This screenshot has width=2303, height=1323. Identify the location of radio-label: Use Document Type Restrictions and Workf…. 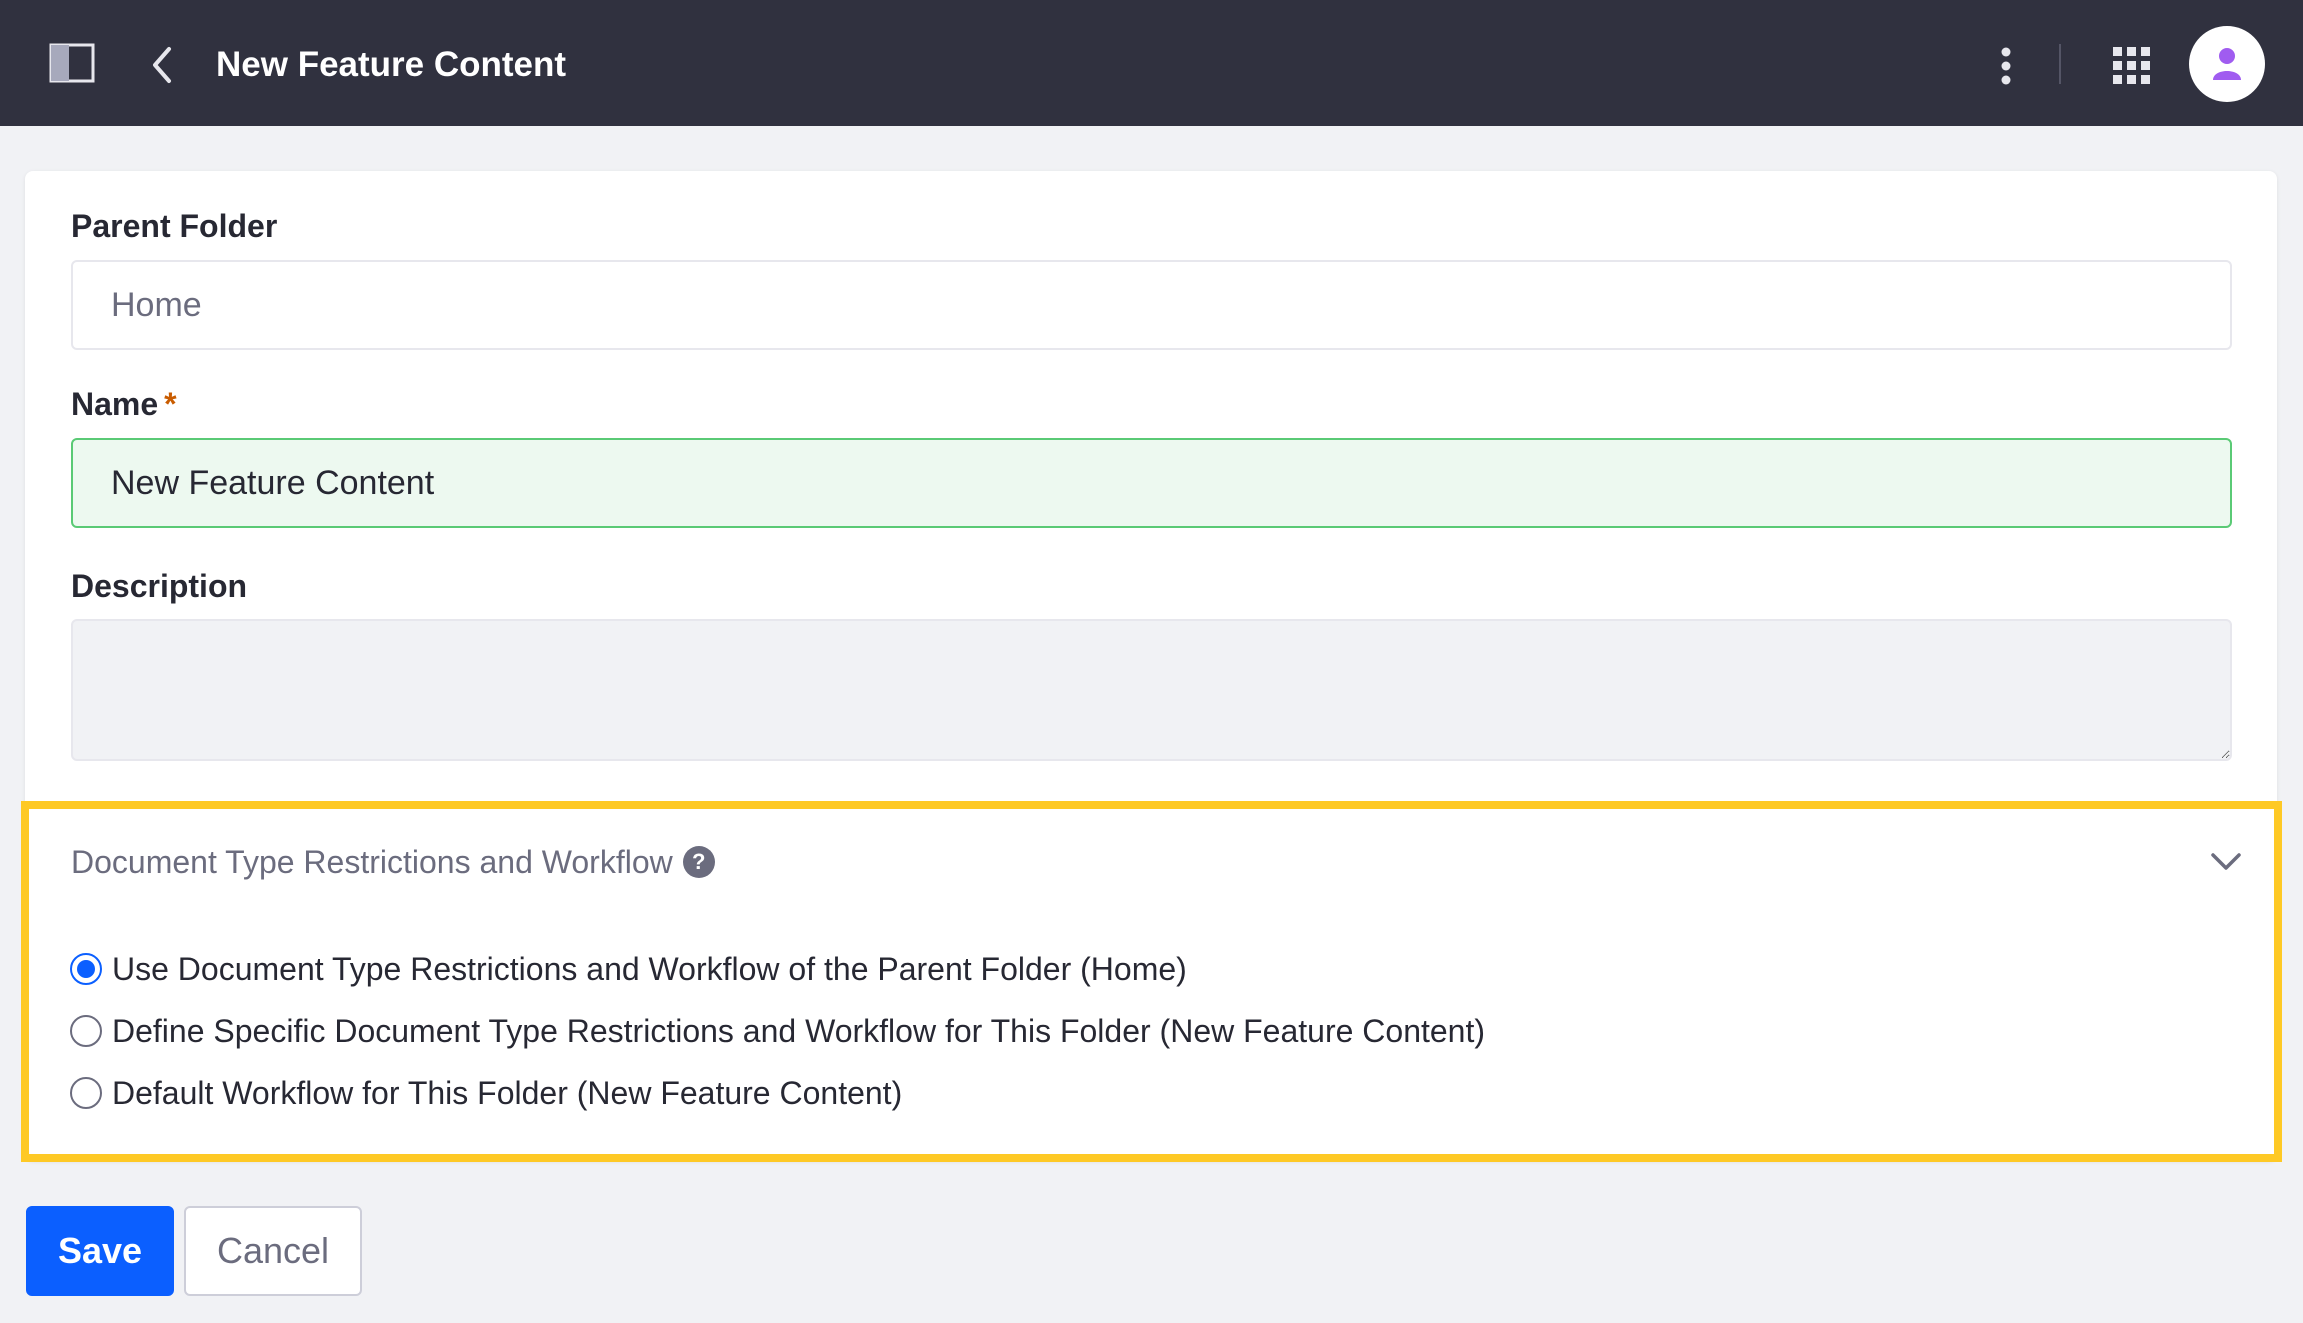
(649, 968).